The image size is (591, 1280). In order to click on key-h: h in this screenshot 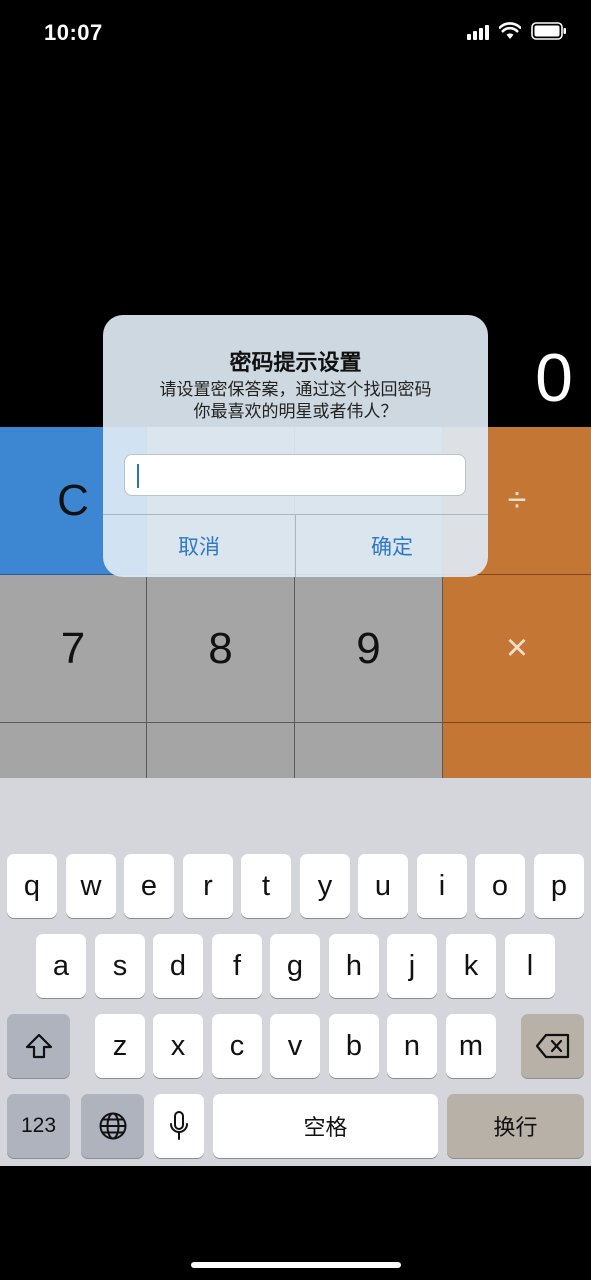, I will do `click(354, 966)`.